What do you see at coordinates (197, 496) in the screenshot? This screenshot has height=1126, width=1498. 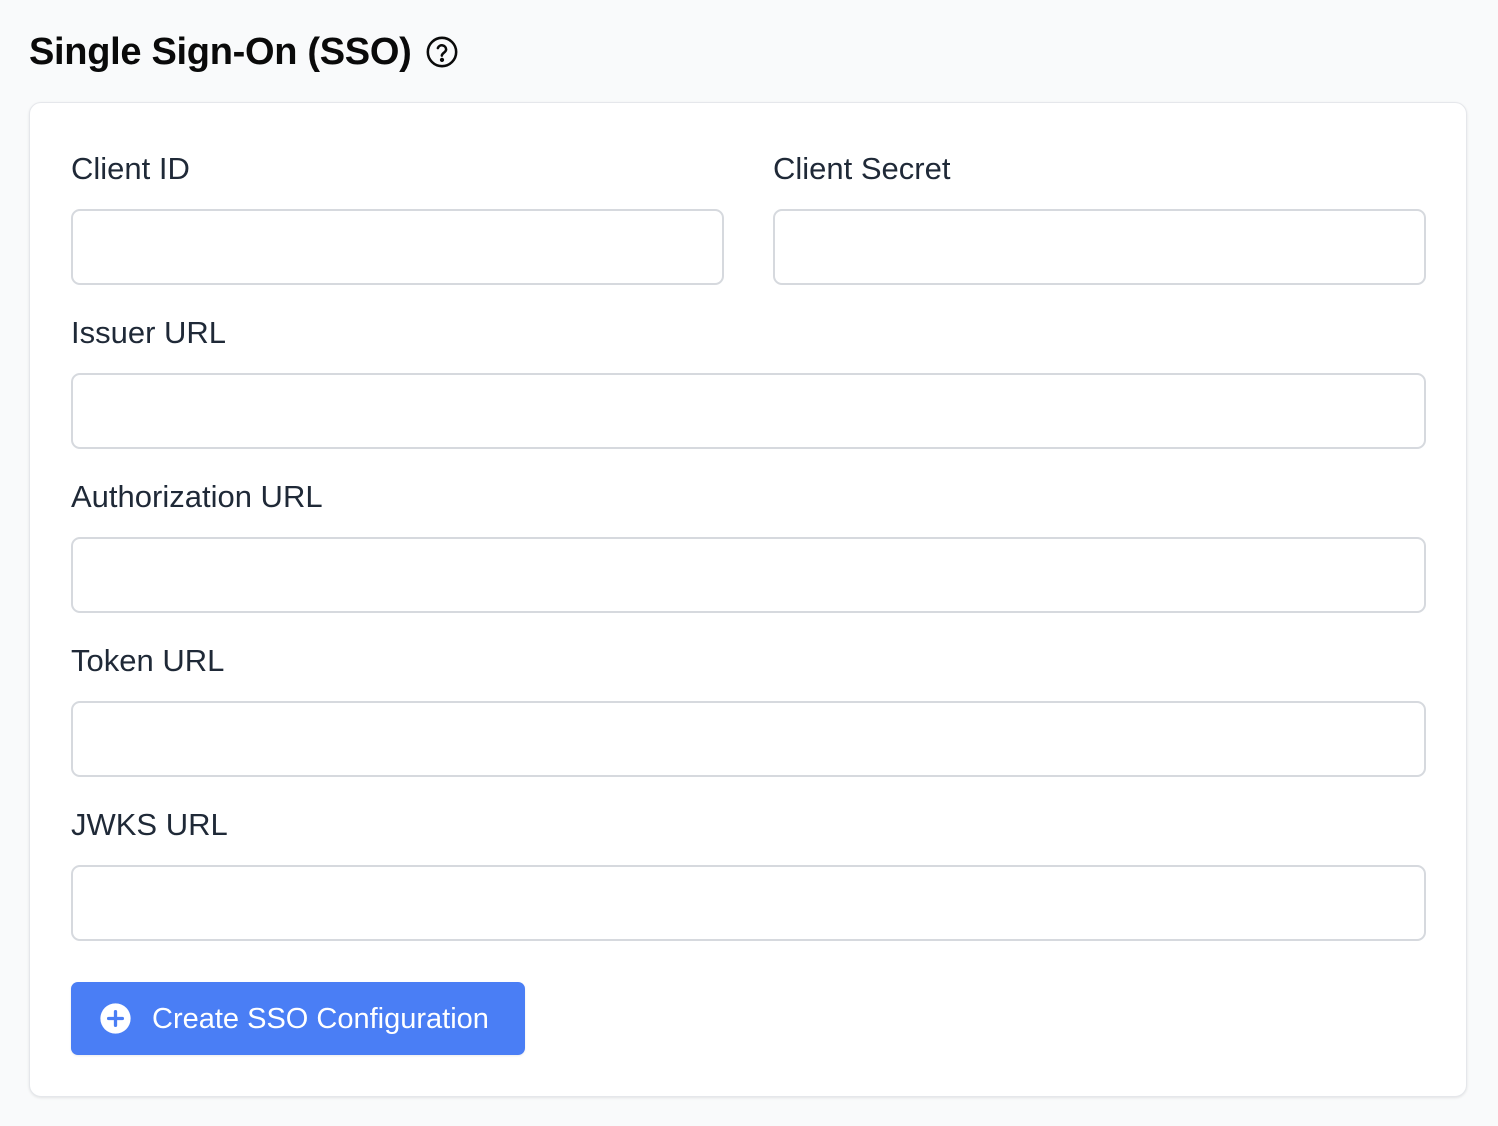 I see `authorization-url-label: Authorization URL` at bounding box center [197, 496].